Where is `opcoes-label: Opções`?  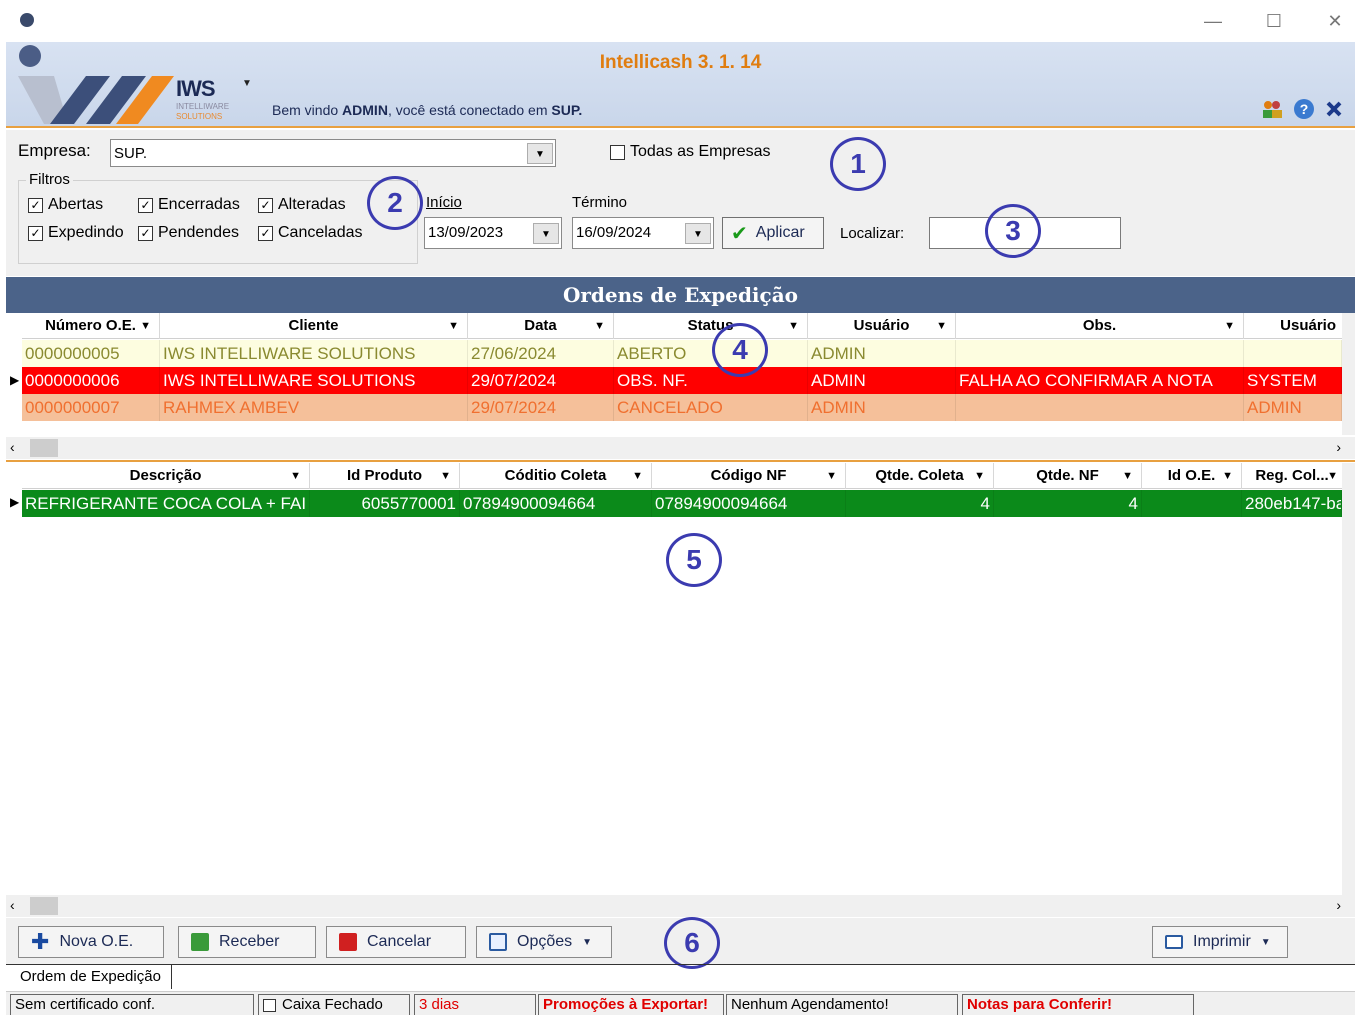 opcoes-label: Opções is located at coordinates (545, 941).